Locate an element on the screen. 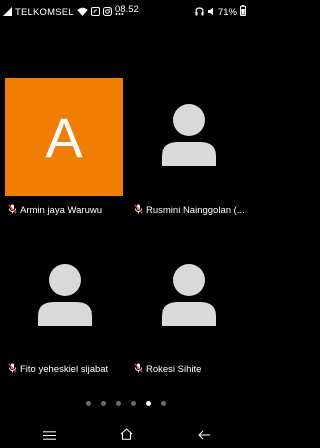 The height and width of the screenshot is (448, 320). signal-icon is located at coordinates (7, 12).